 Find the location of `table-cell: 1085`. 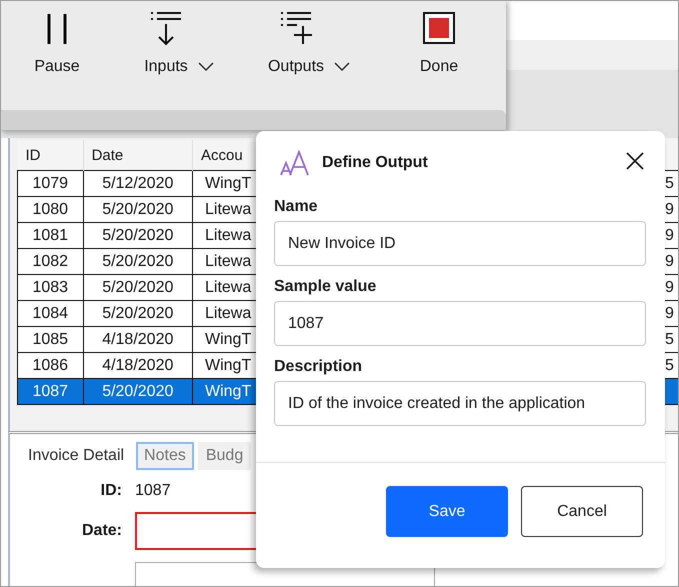

table-cell: 1085 is located at coordinates (50, 339).